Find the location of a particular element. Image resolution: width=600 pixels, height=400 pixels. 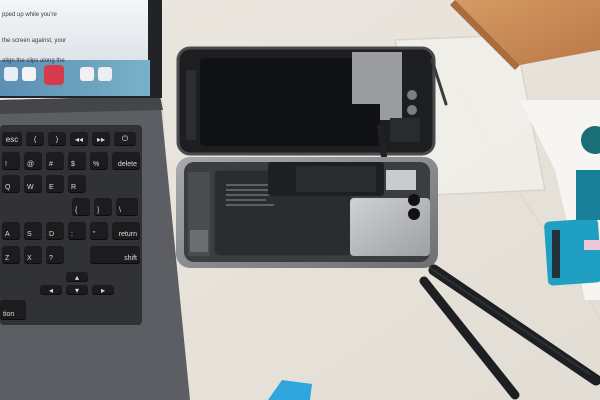

key-arrow-up: ▴ is located at coordinates (77, 277).